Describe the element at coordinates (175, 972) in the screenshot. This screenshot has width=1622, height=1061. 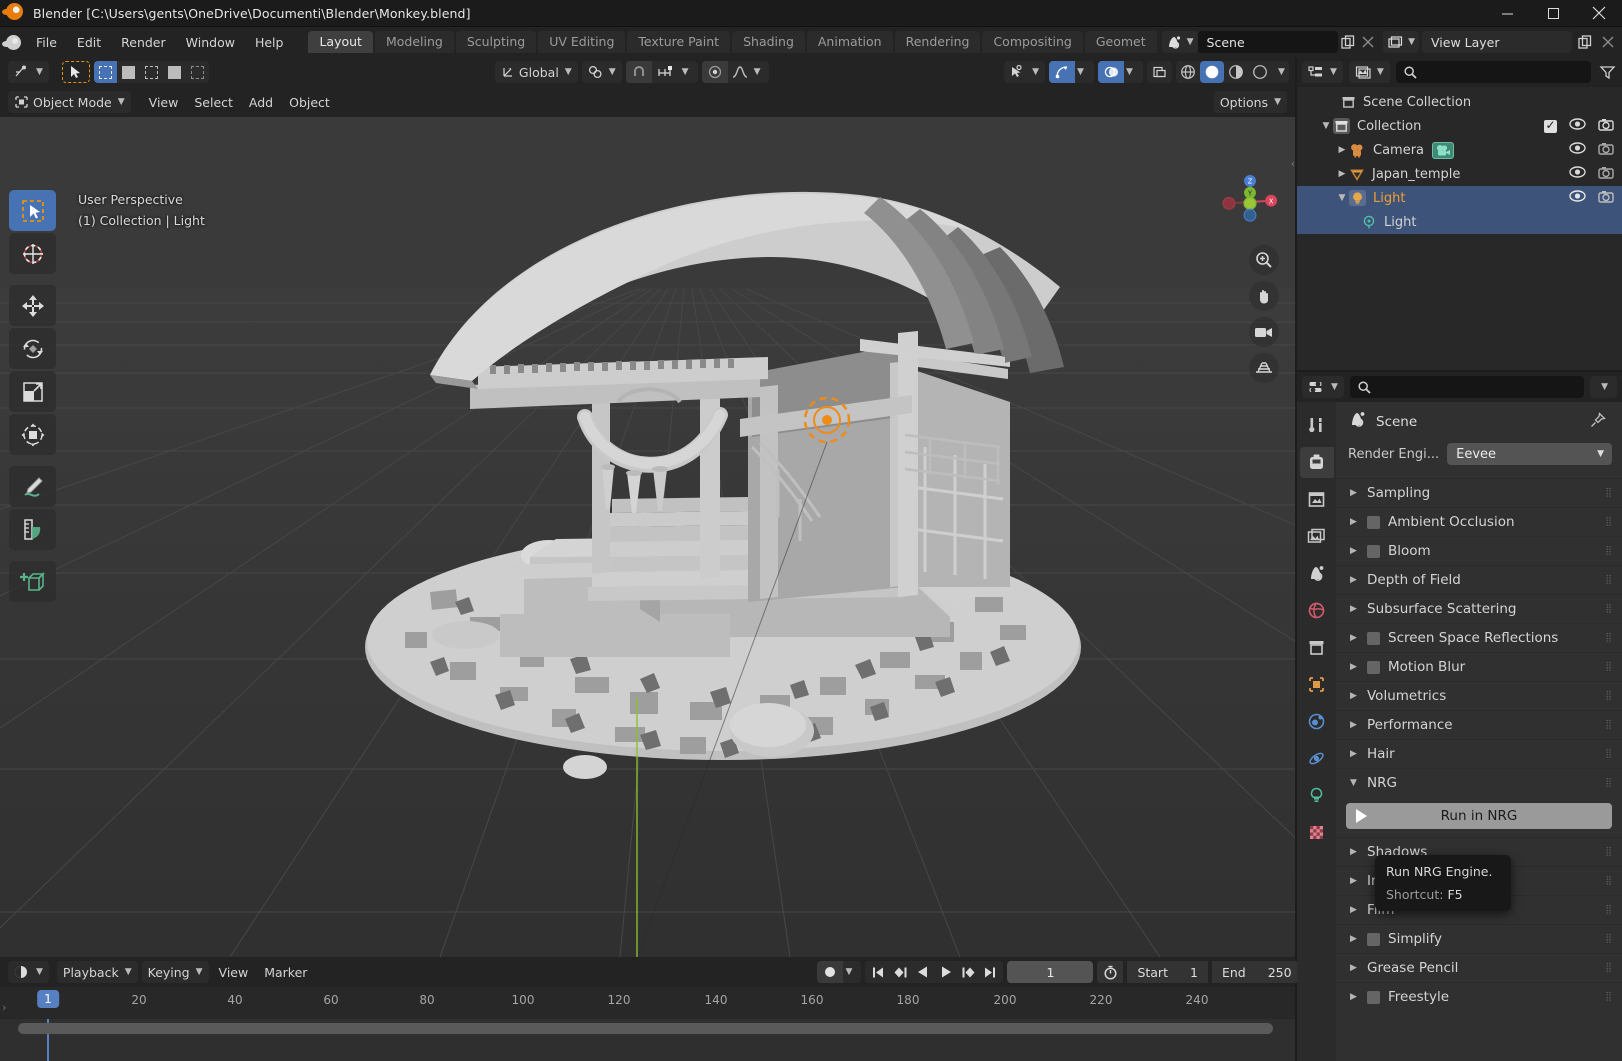
I see `timeline-menu-keying: Keying ▼` at that location.